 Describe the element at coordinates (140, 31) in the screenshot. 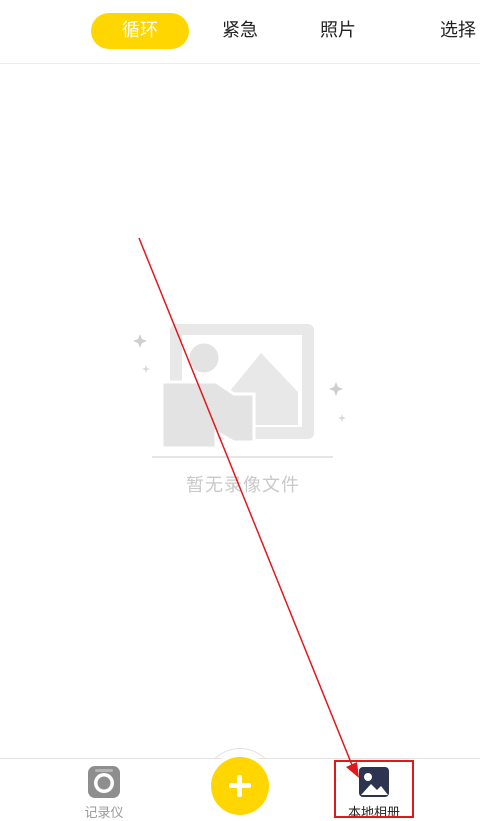

I see `tab-loop: 循环` at that location.